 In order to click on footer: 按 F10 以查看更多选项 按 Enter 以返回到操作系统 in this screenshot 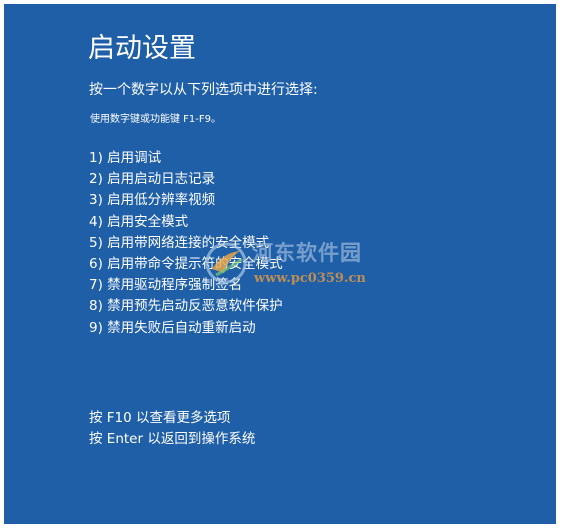, I will do `click(172, 429)`.